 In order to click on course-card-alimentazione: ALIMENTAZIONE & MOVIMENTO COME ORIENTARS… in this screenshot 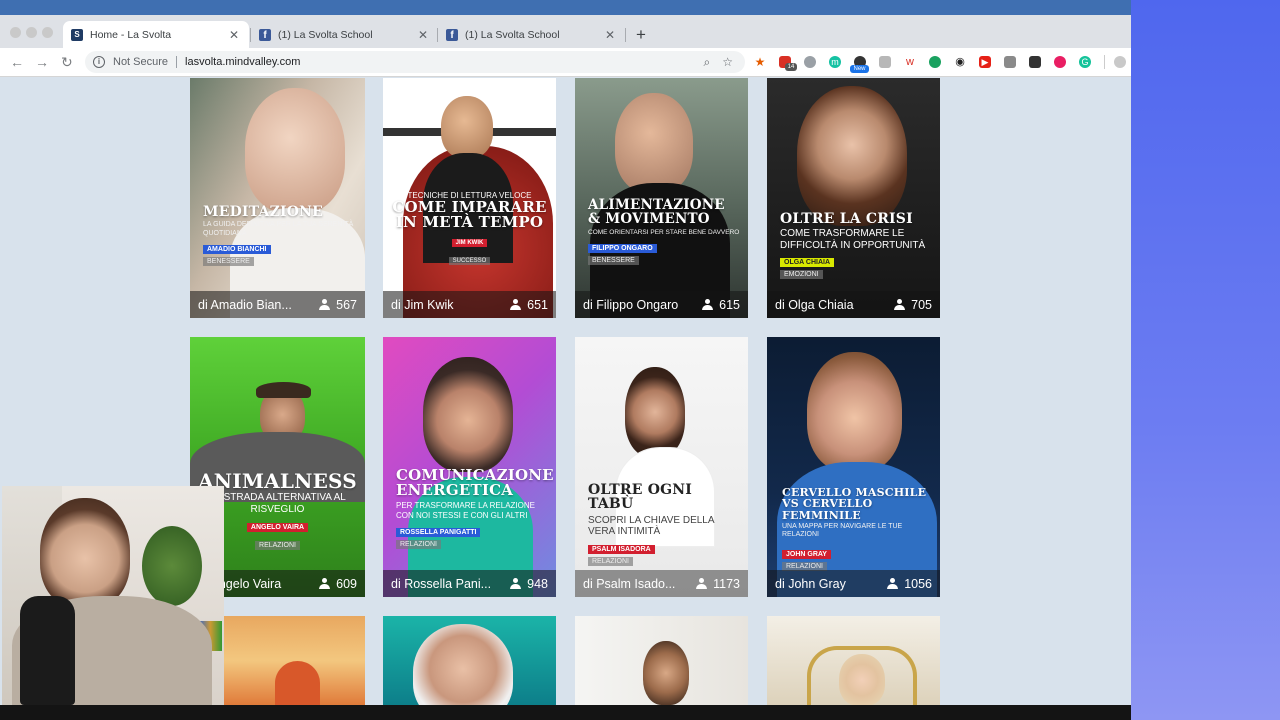, I will do `click(661, 198)`.